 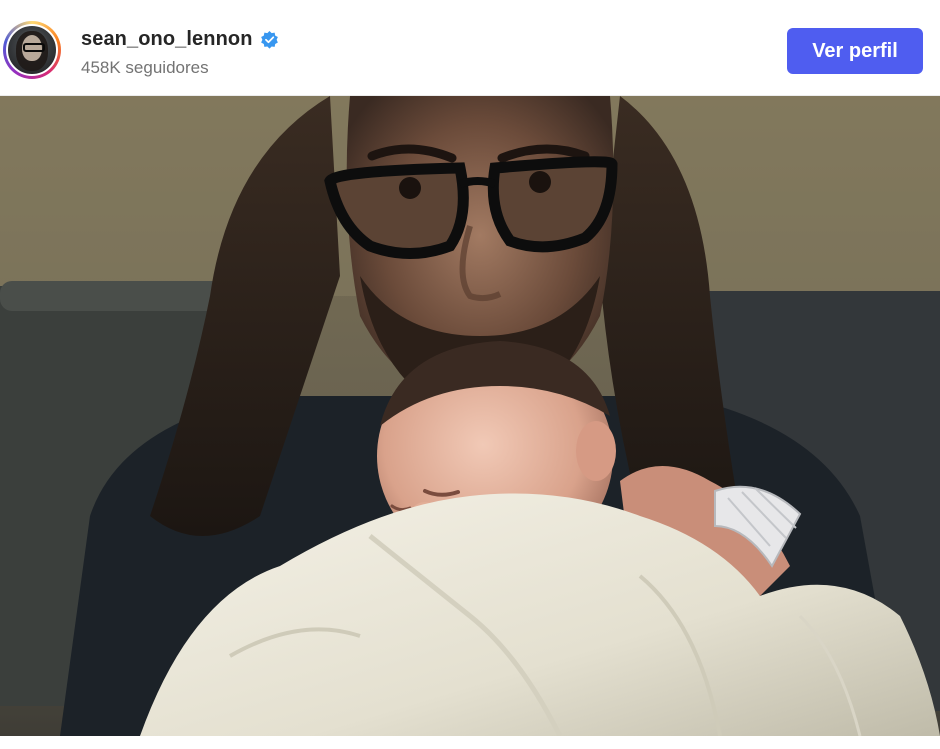 I want to click on avatar-glasses, so click(x=34, y=47).